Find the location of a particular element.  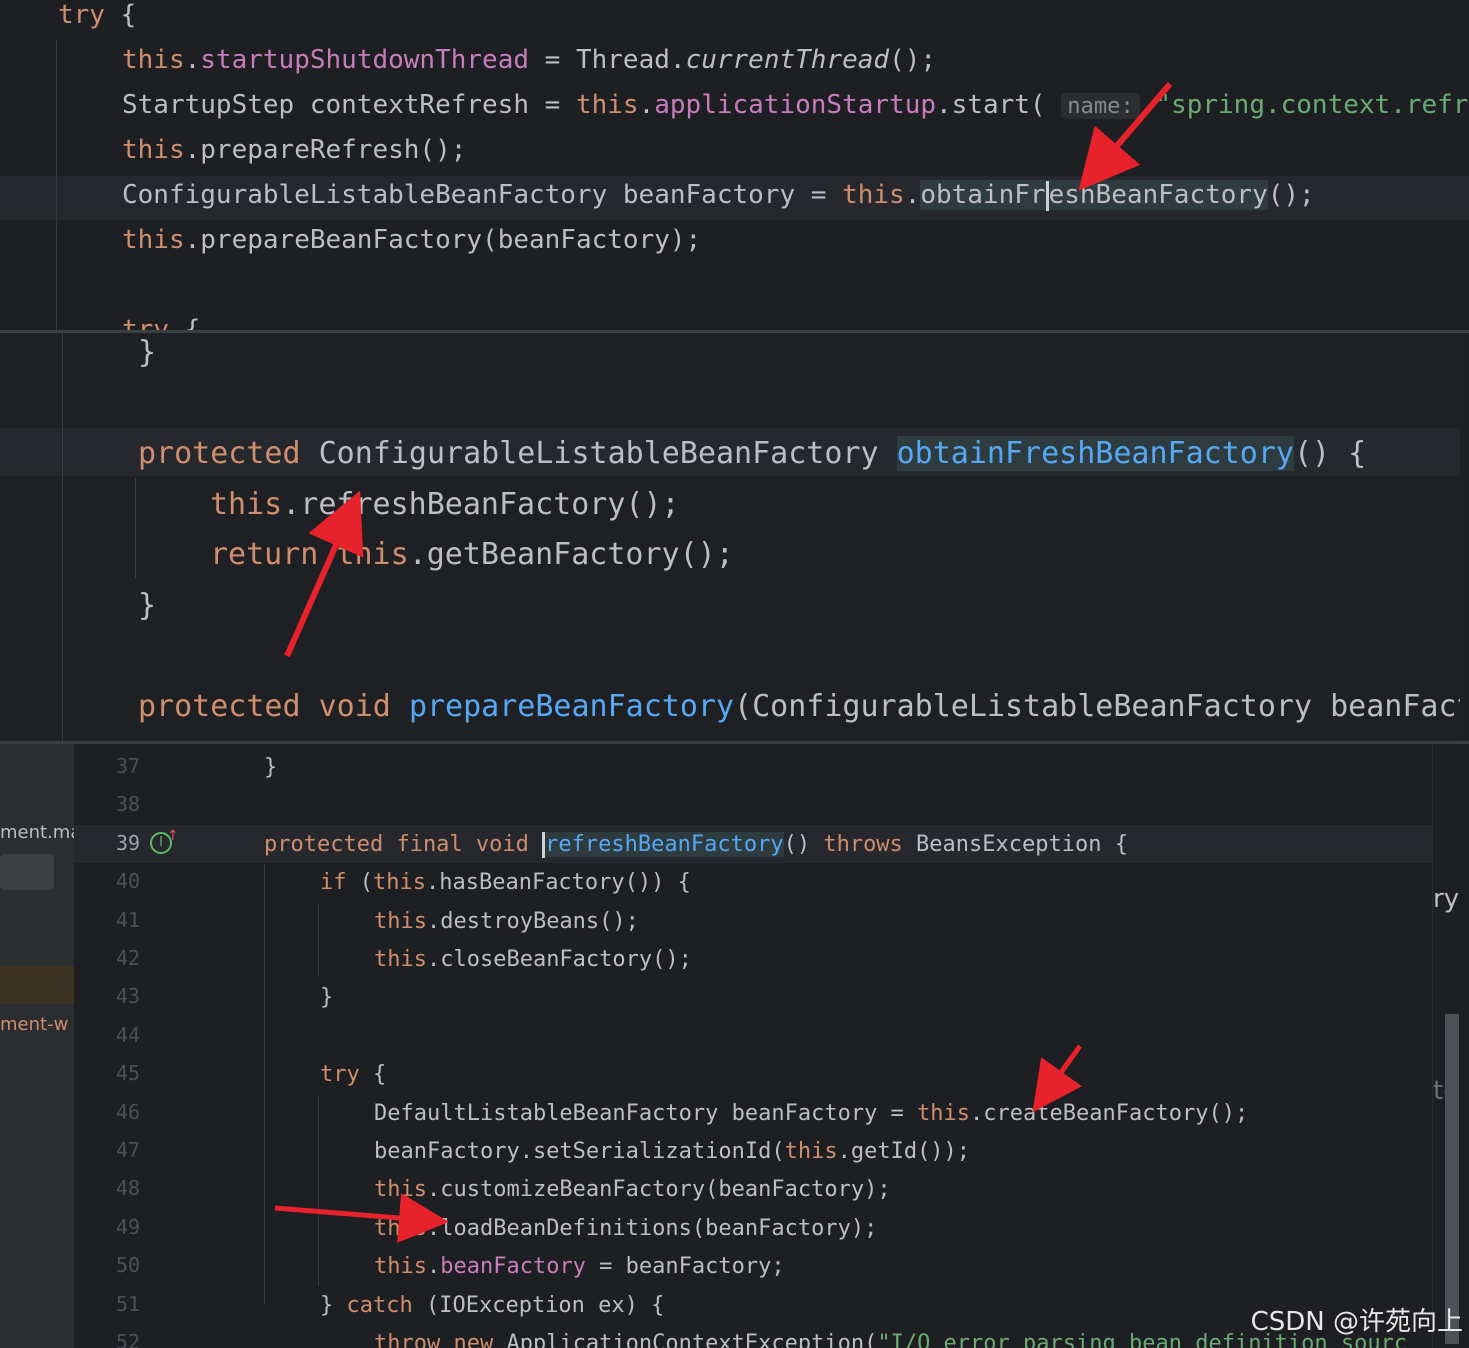

watermark: CSDN @许苑向上 is located at coordinates (1356, 1322).